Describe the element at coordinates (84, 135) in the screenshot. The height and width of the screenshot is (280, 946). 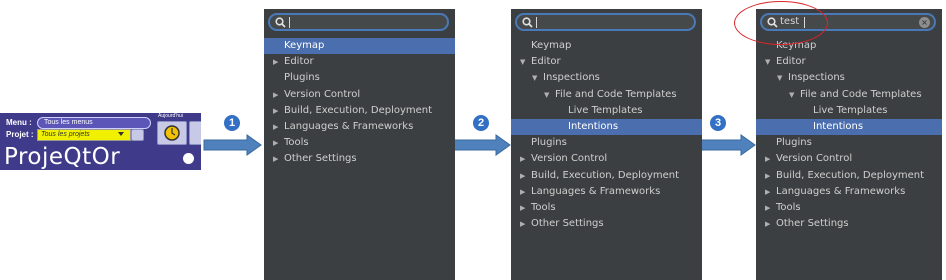
I see `projet-select: Tous les projets` at that location.